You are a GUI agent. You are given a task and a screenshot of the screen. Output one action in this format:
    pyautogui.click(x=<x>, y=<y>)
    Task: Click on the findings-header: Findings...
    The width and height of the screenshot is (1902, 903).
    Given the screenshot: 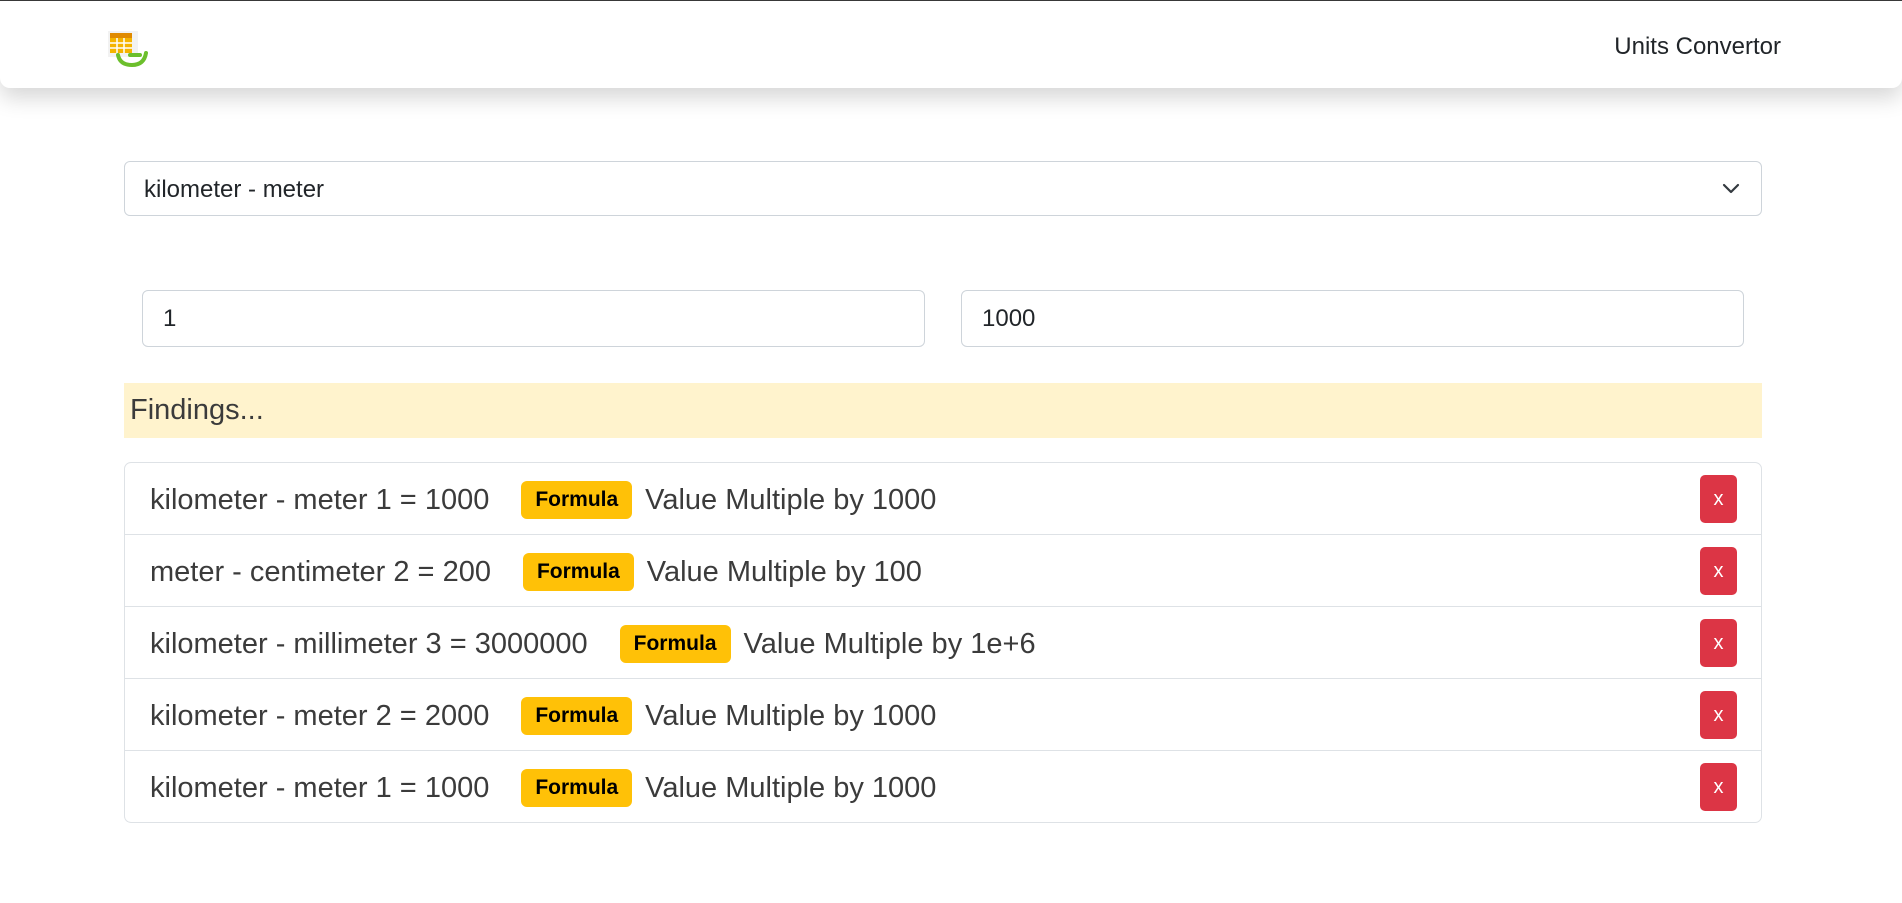 What is the action you would take?
    pyautogui.click(x=943, y=410)
    